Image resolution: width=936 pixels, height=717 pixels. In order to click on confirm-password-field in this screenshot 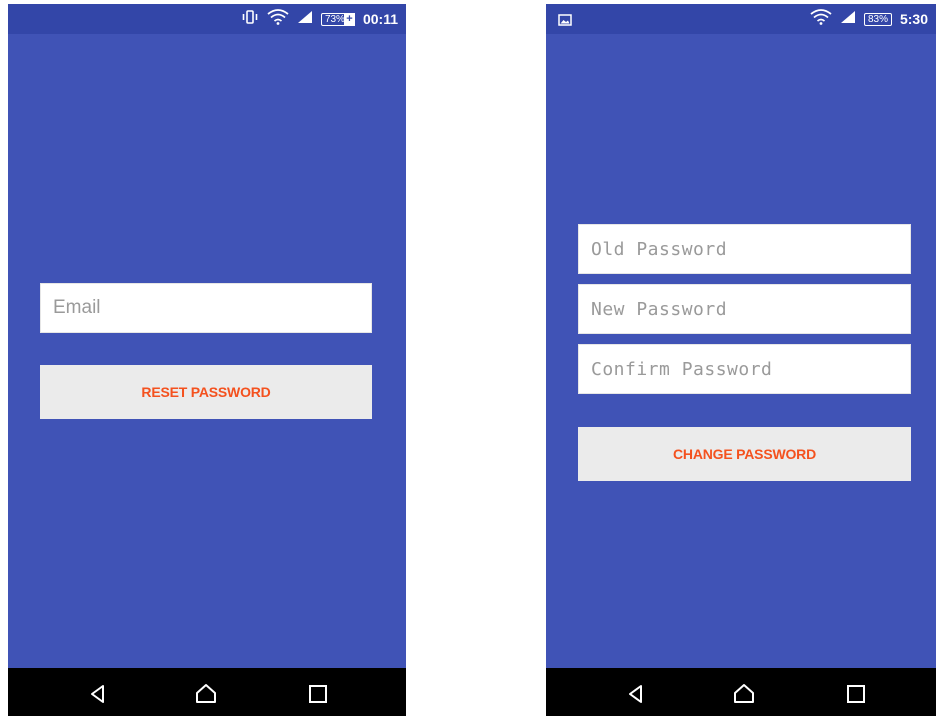, I will do `click(744, 369)`.